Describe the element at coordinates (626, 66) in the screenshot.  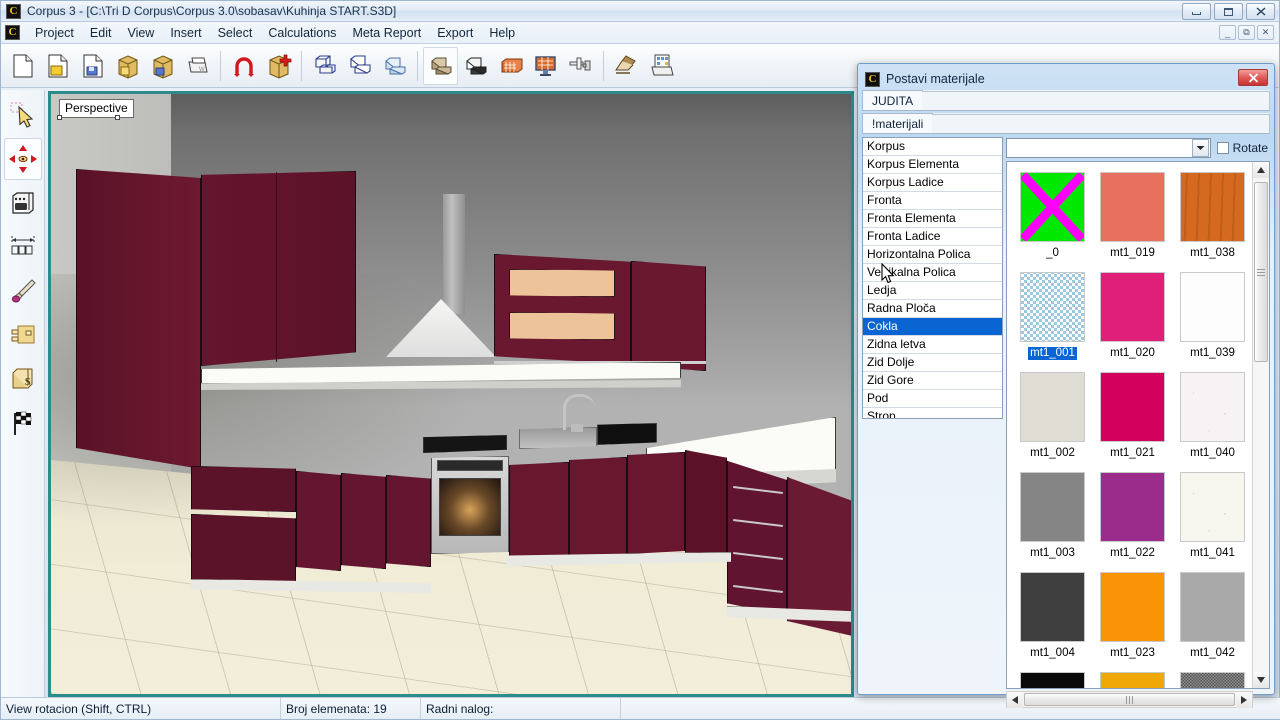
I see `edge-banding-icon` at that location.